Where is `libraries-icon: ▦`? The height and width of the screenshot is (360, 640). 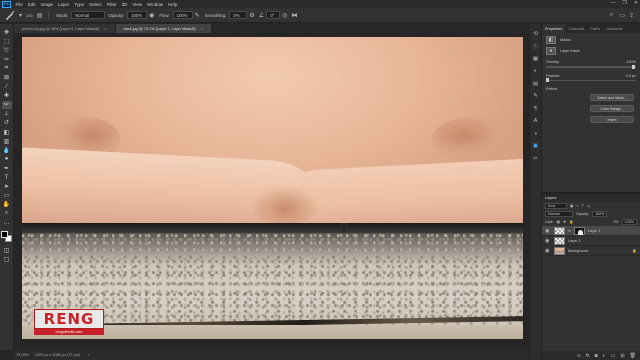
libraries-icon: ▦ is located at coordinates (535, 58).